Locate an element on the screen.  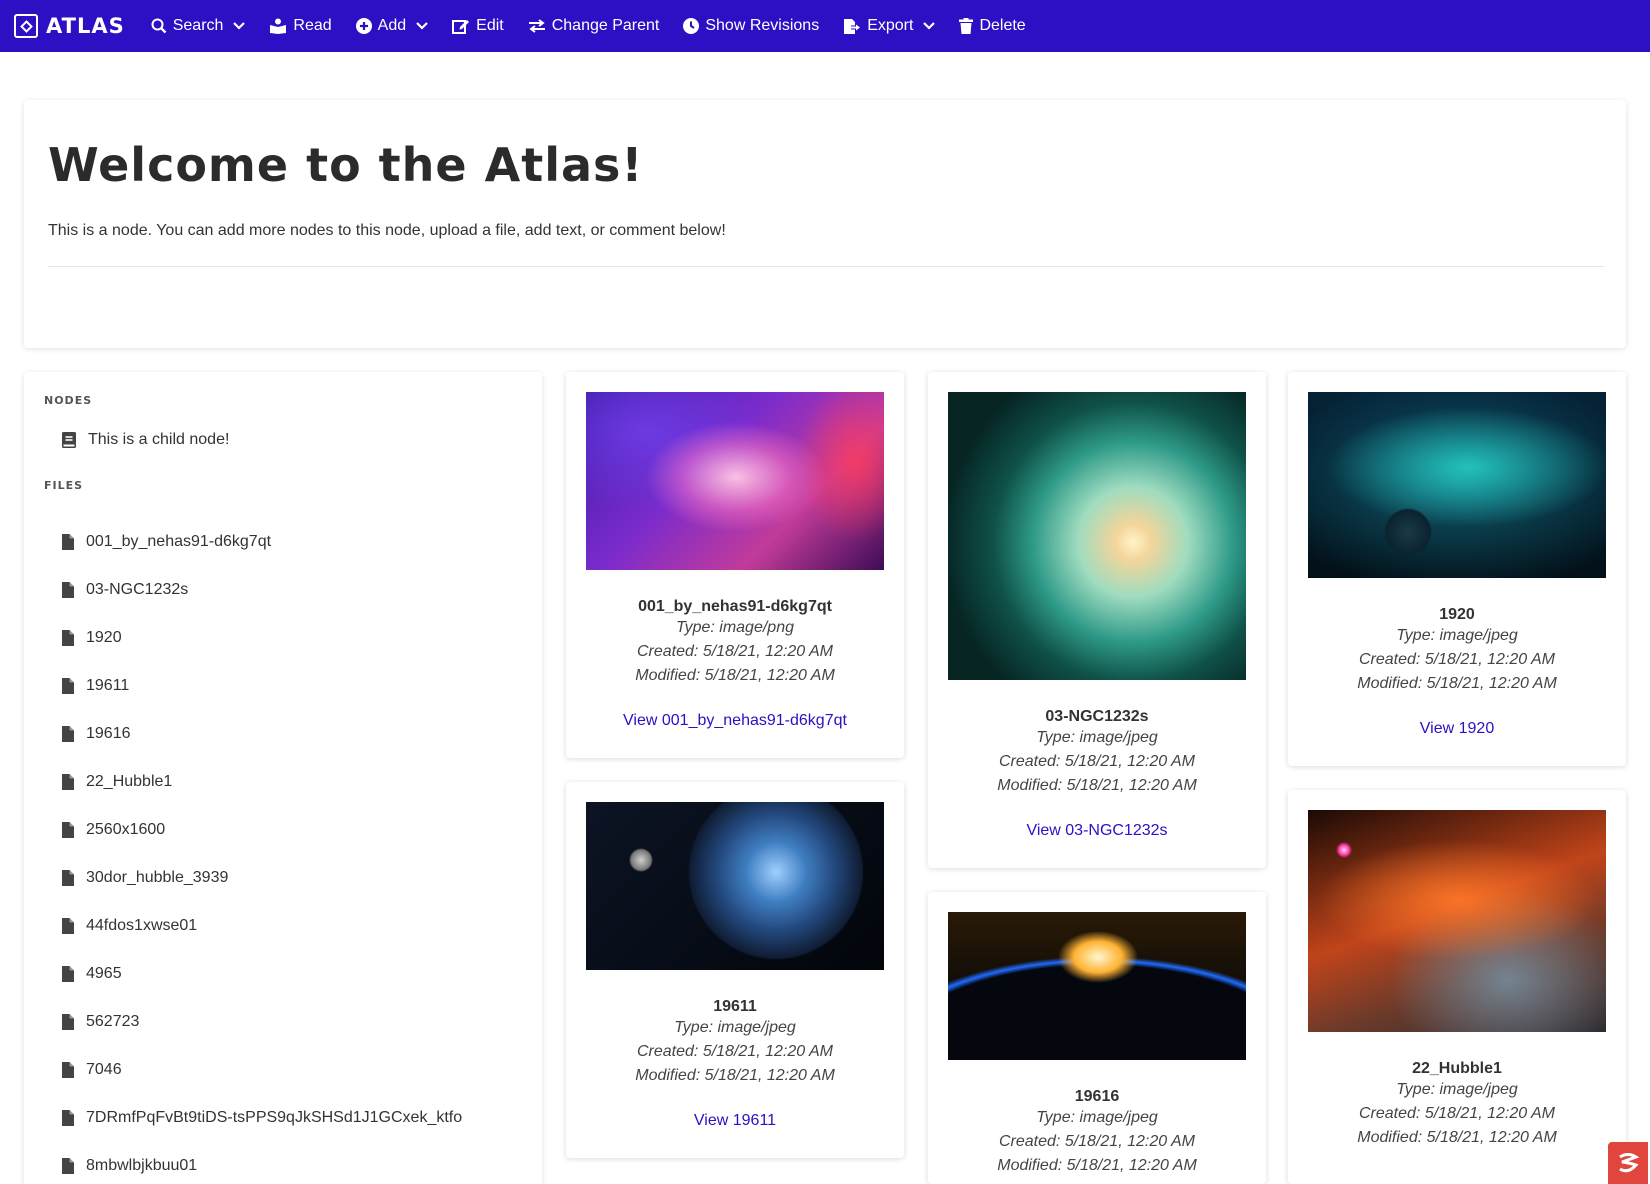
show-revisions-label: Show Revisions is located at coordinates (762, 25).